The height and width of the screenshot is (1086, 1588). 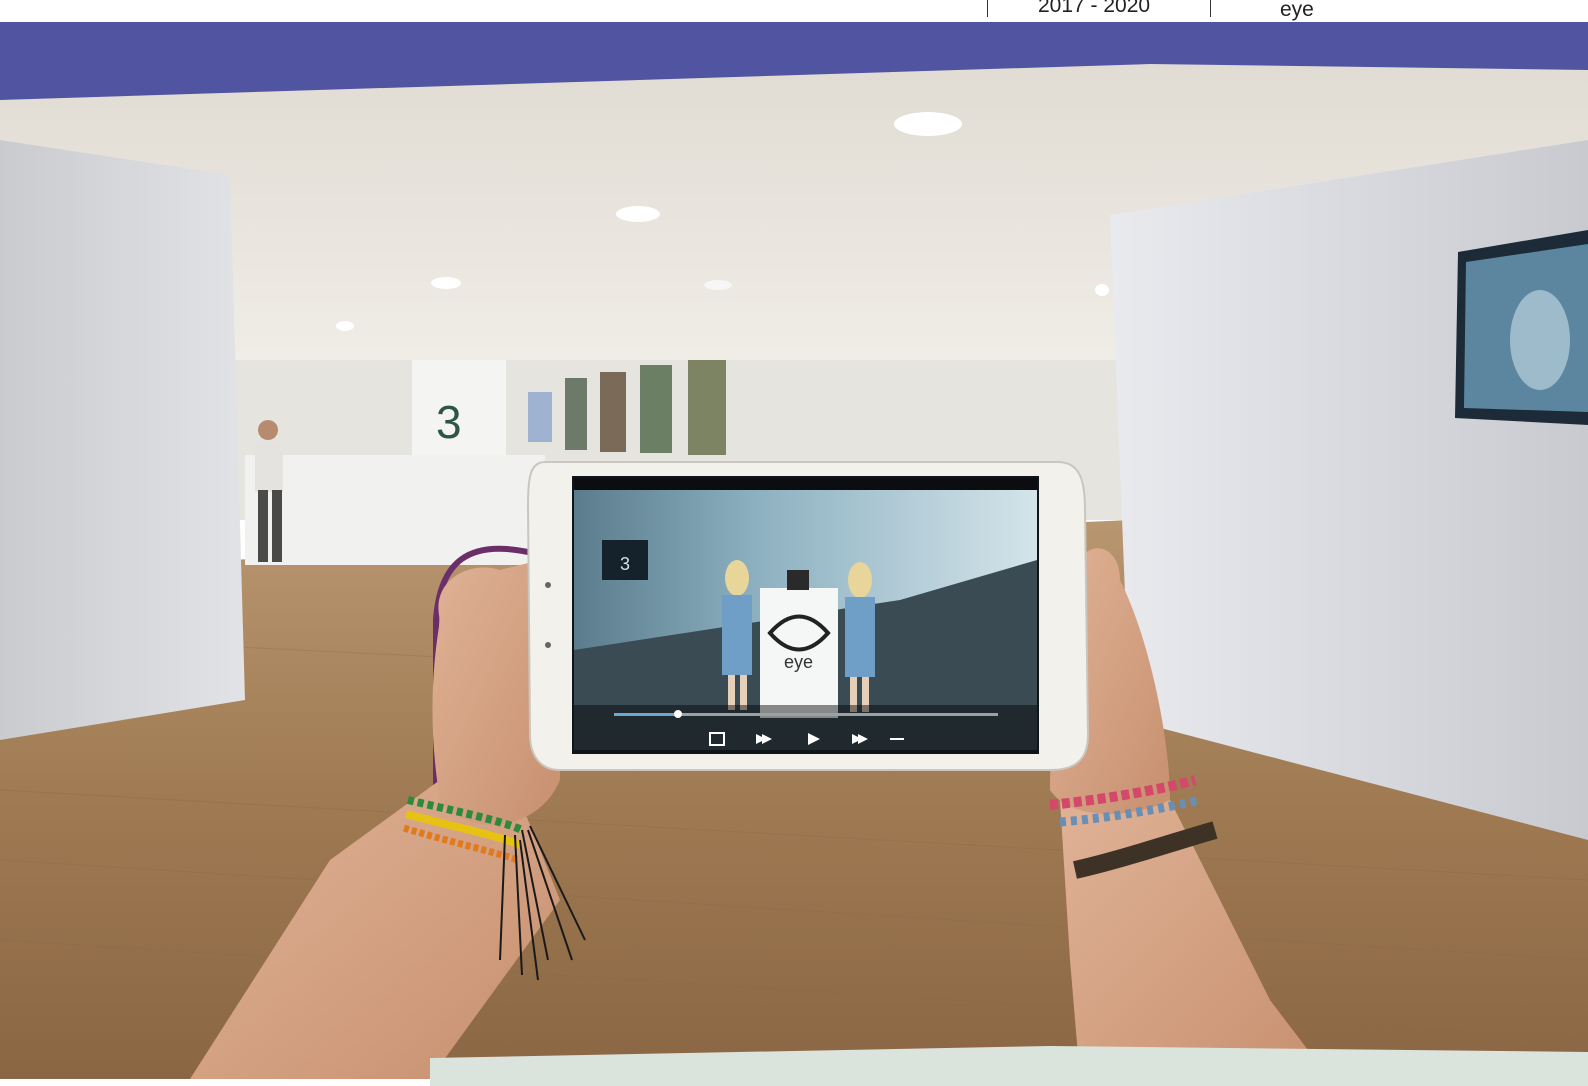 I want to click on divider-left, so click(x=987, y=8).